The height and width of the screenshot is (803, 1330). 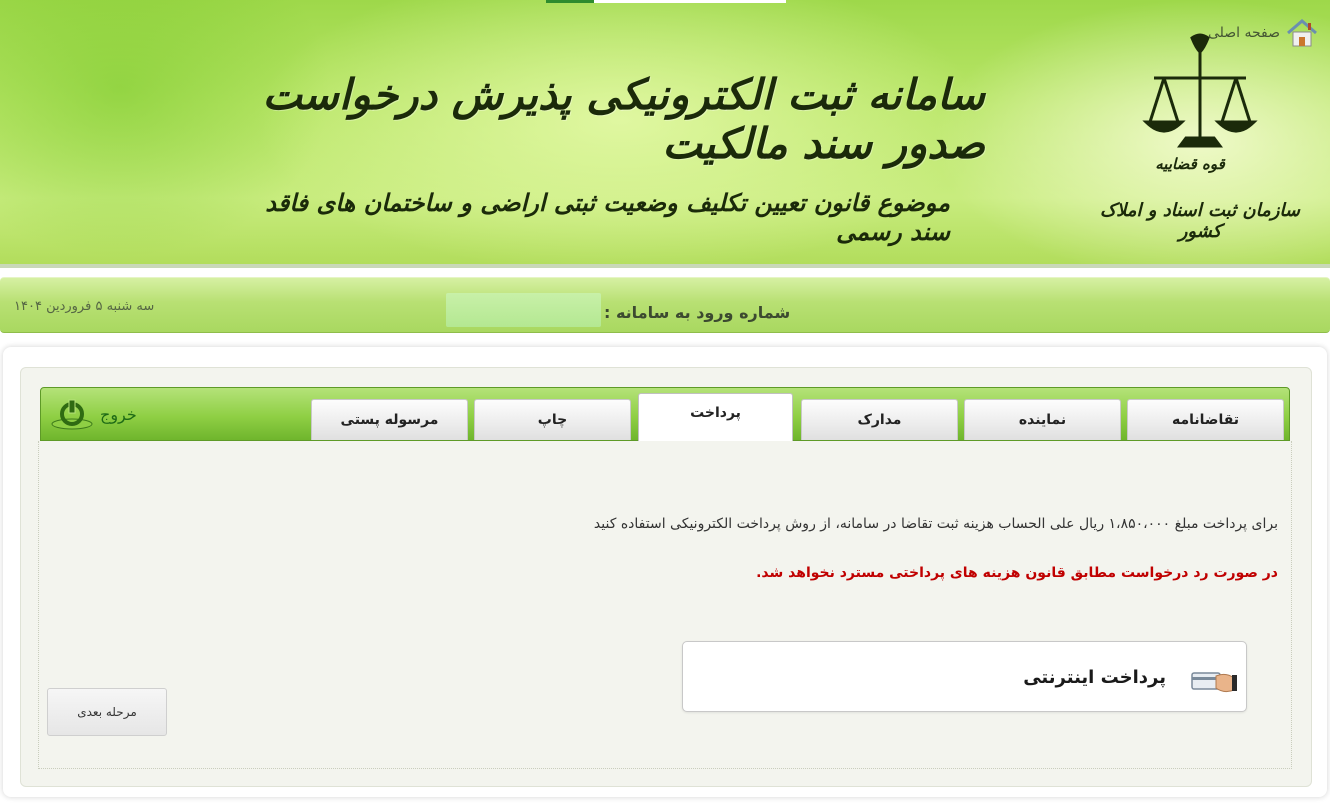 I want to click on scales-of-justice-icon, so click(x=1200, y=90).